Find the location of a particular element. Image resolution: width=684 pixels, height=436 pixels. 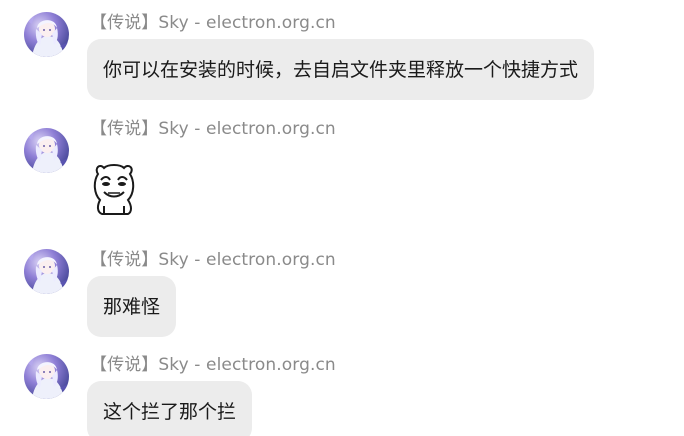

message-bubble: 那难怪 is located at coordinates (132, 306).